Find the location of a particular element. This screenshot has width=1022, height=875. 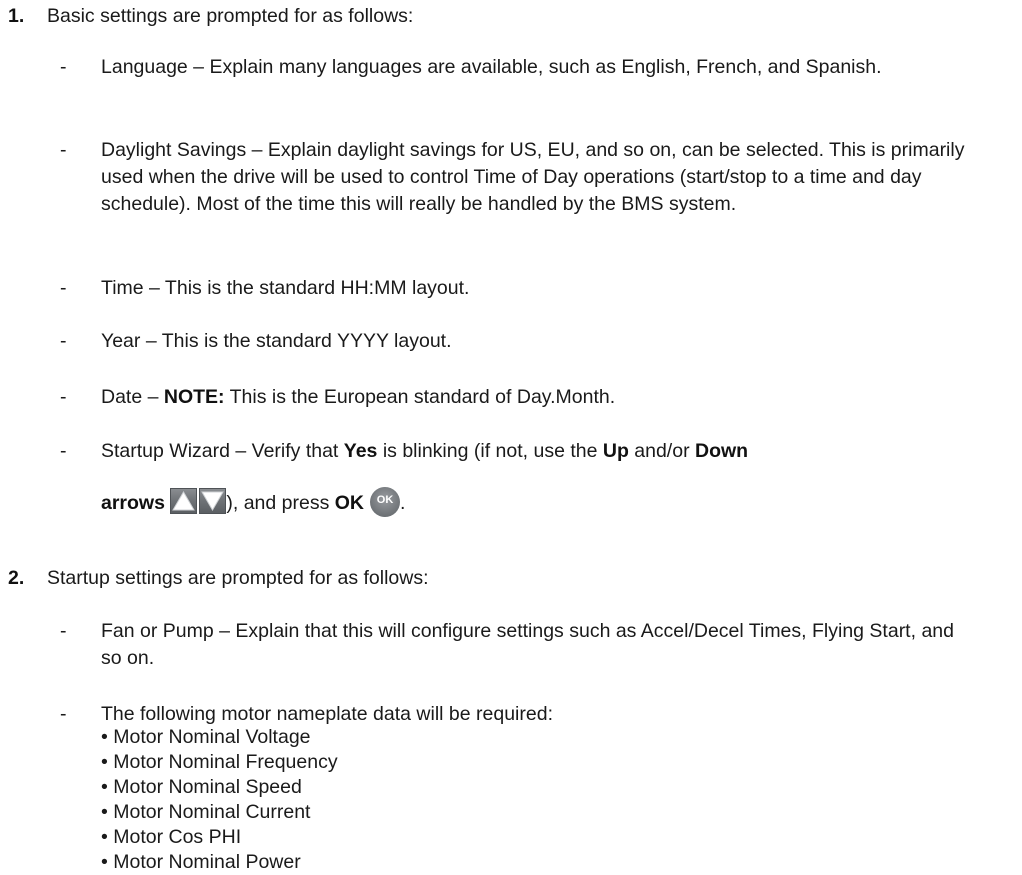

list-item: • Motor Nominal Current is located at coordinates (206, 812).